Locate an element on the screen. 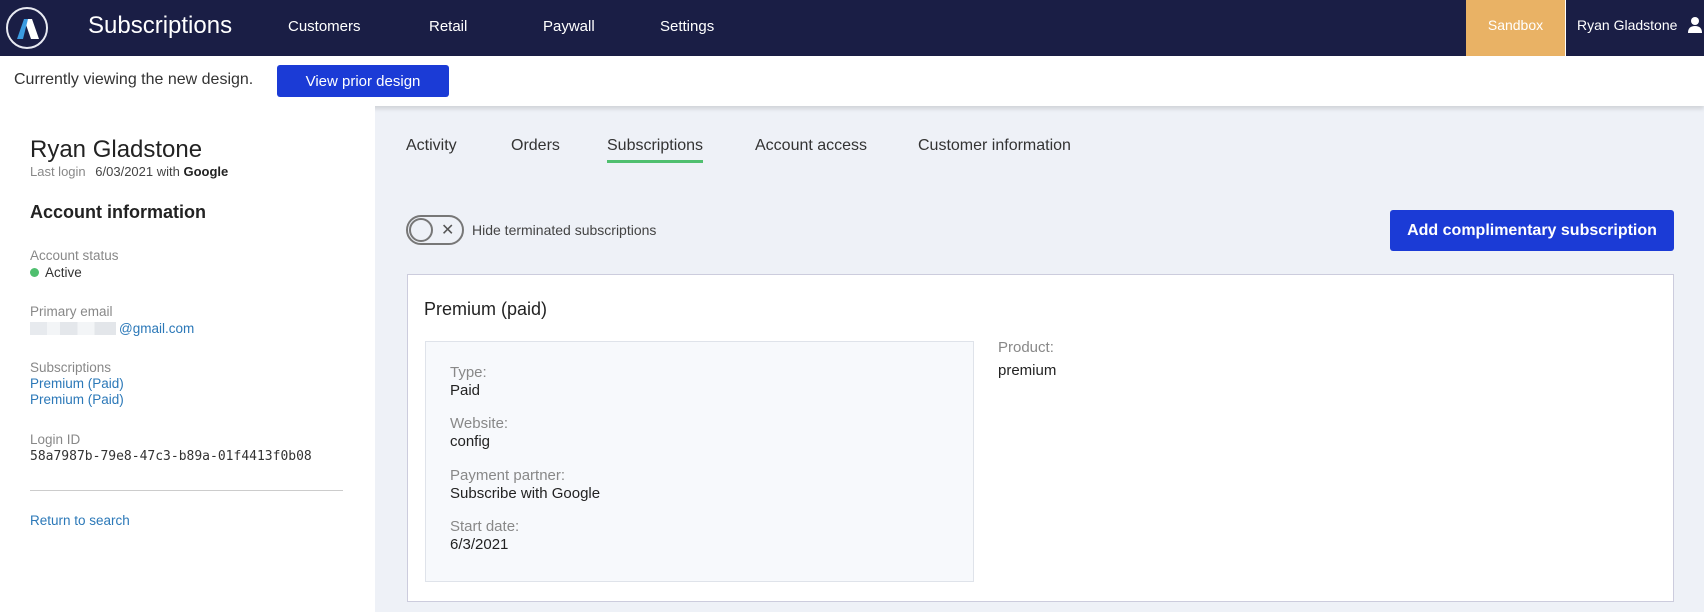 This screenshot has height=612, width=1704. hide-terminated-toggle: ✕ is located at coordinates (435, 230).